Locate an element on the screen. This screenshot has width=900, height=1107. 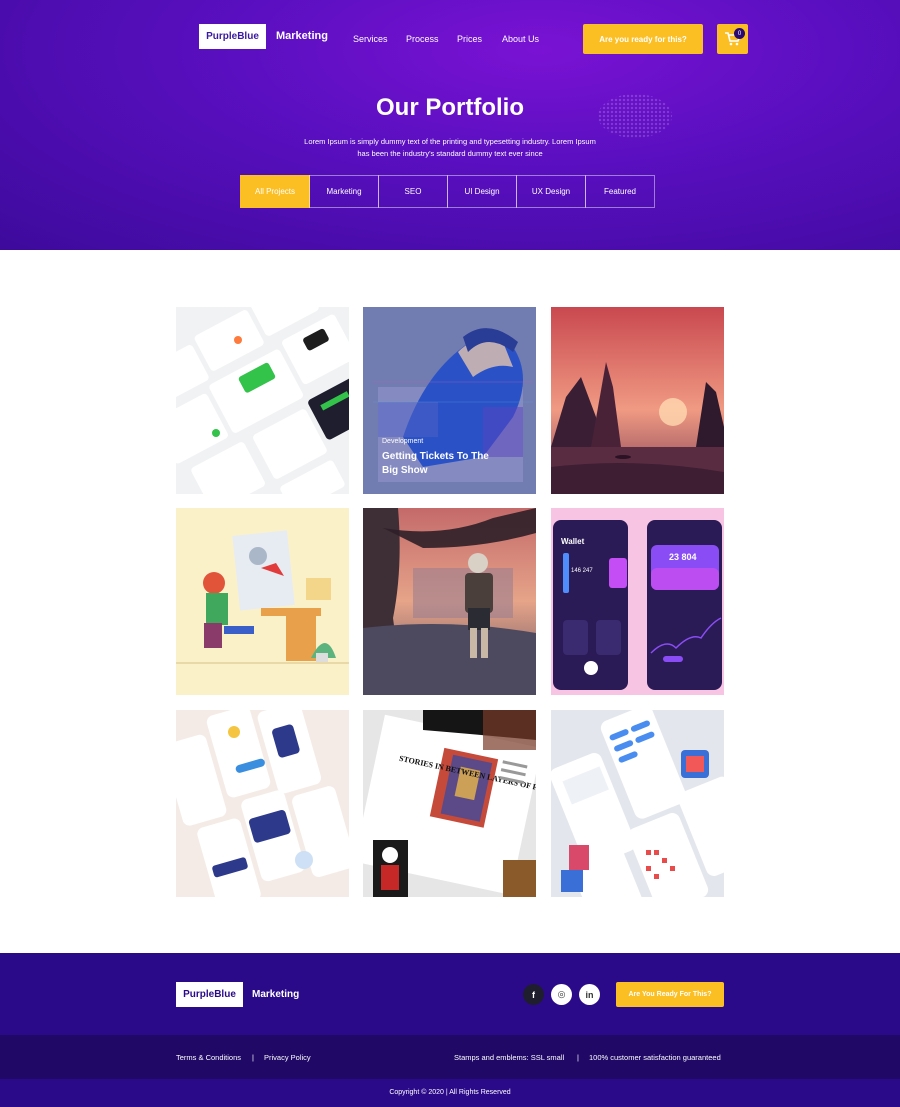
footer-copyright-bar: Copyright © 2020 | All Rights Reserved is located at coordinates (450, 1093).